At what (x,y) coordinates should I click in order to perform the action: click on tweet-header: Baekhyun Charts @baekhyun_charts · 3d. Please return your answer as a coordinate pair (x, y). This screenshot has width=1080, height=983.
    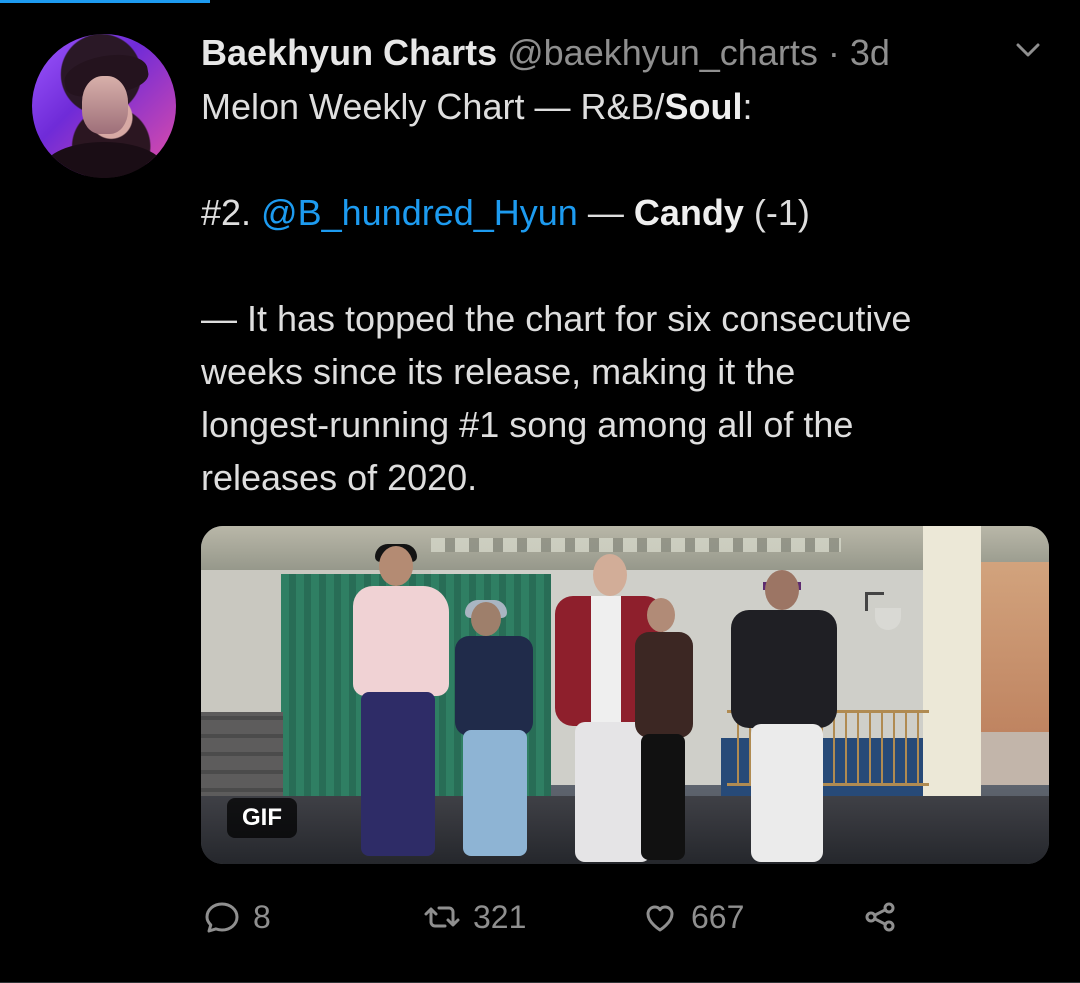
    Looking at the image, I should click on (631, 53).